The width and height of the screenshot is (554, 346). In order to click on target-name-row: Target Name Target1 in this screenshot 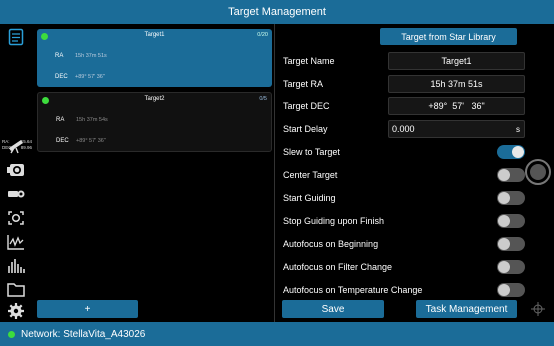, I will do `click(404, 61)`.